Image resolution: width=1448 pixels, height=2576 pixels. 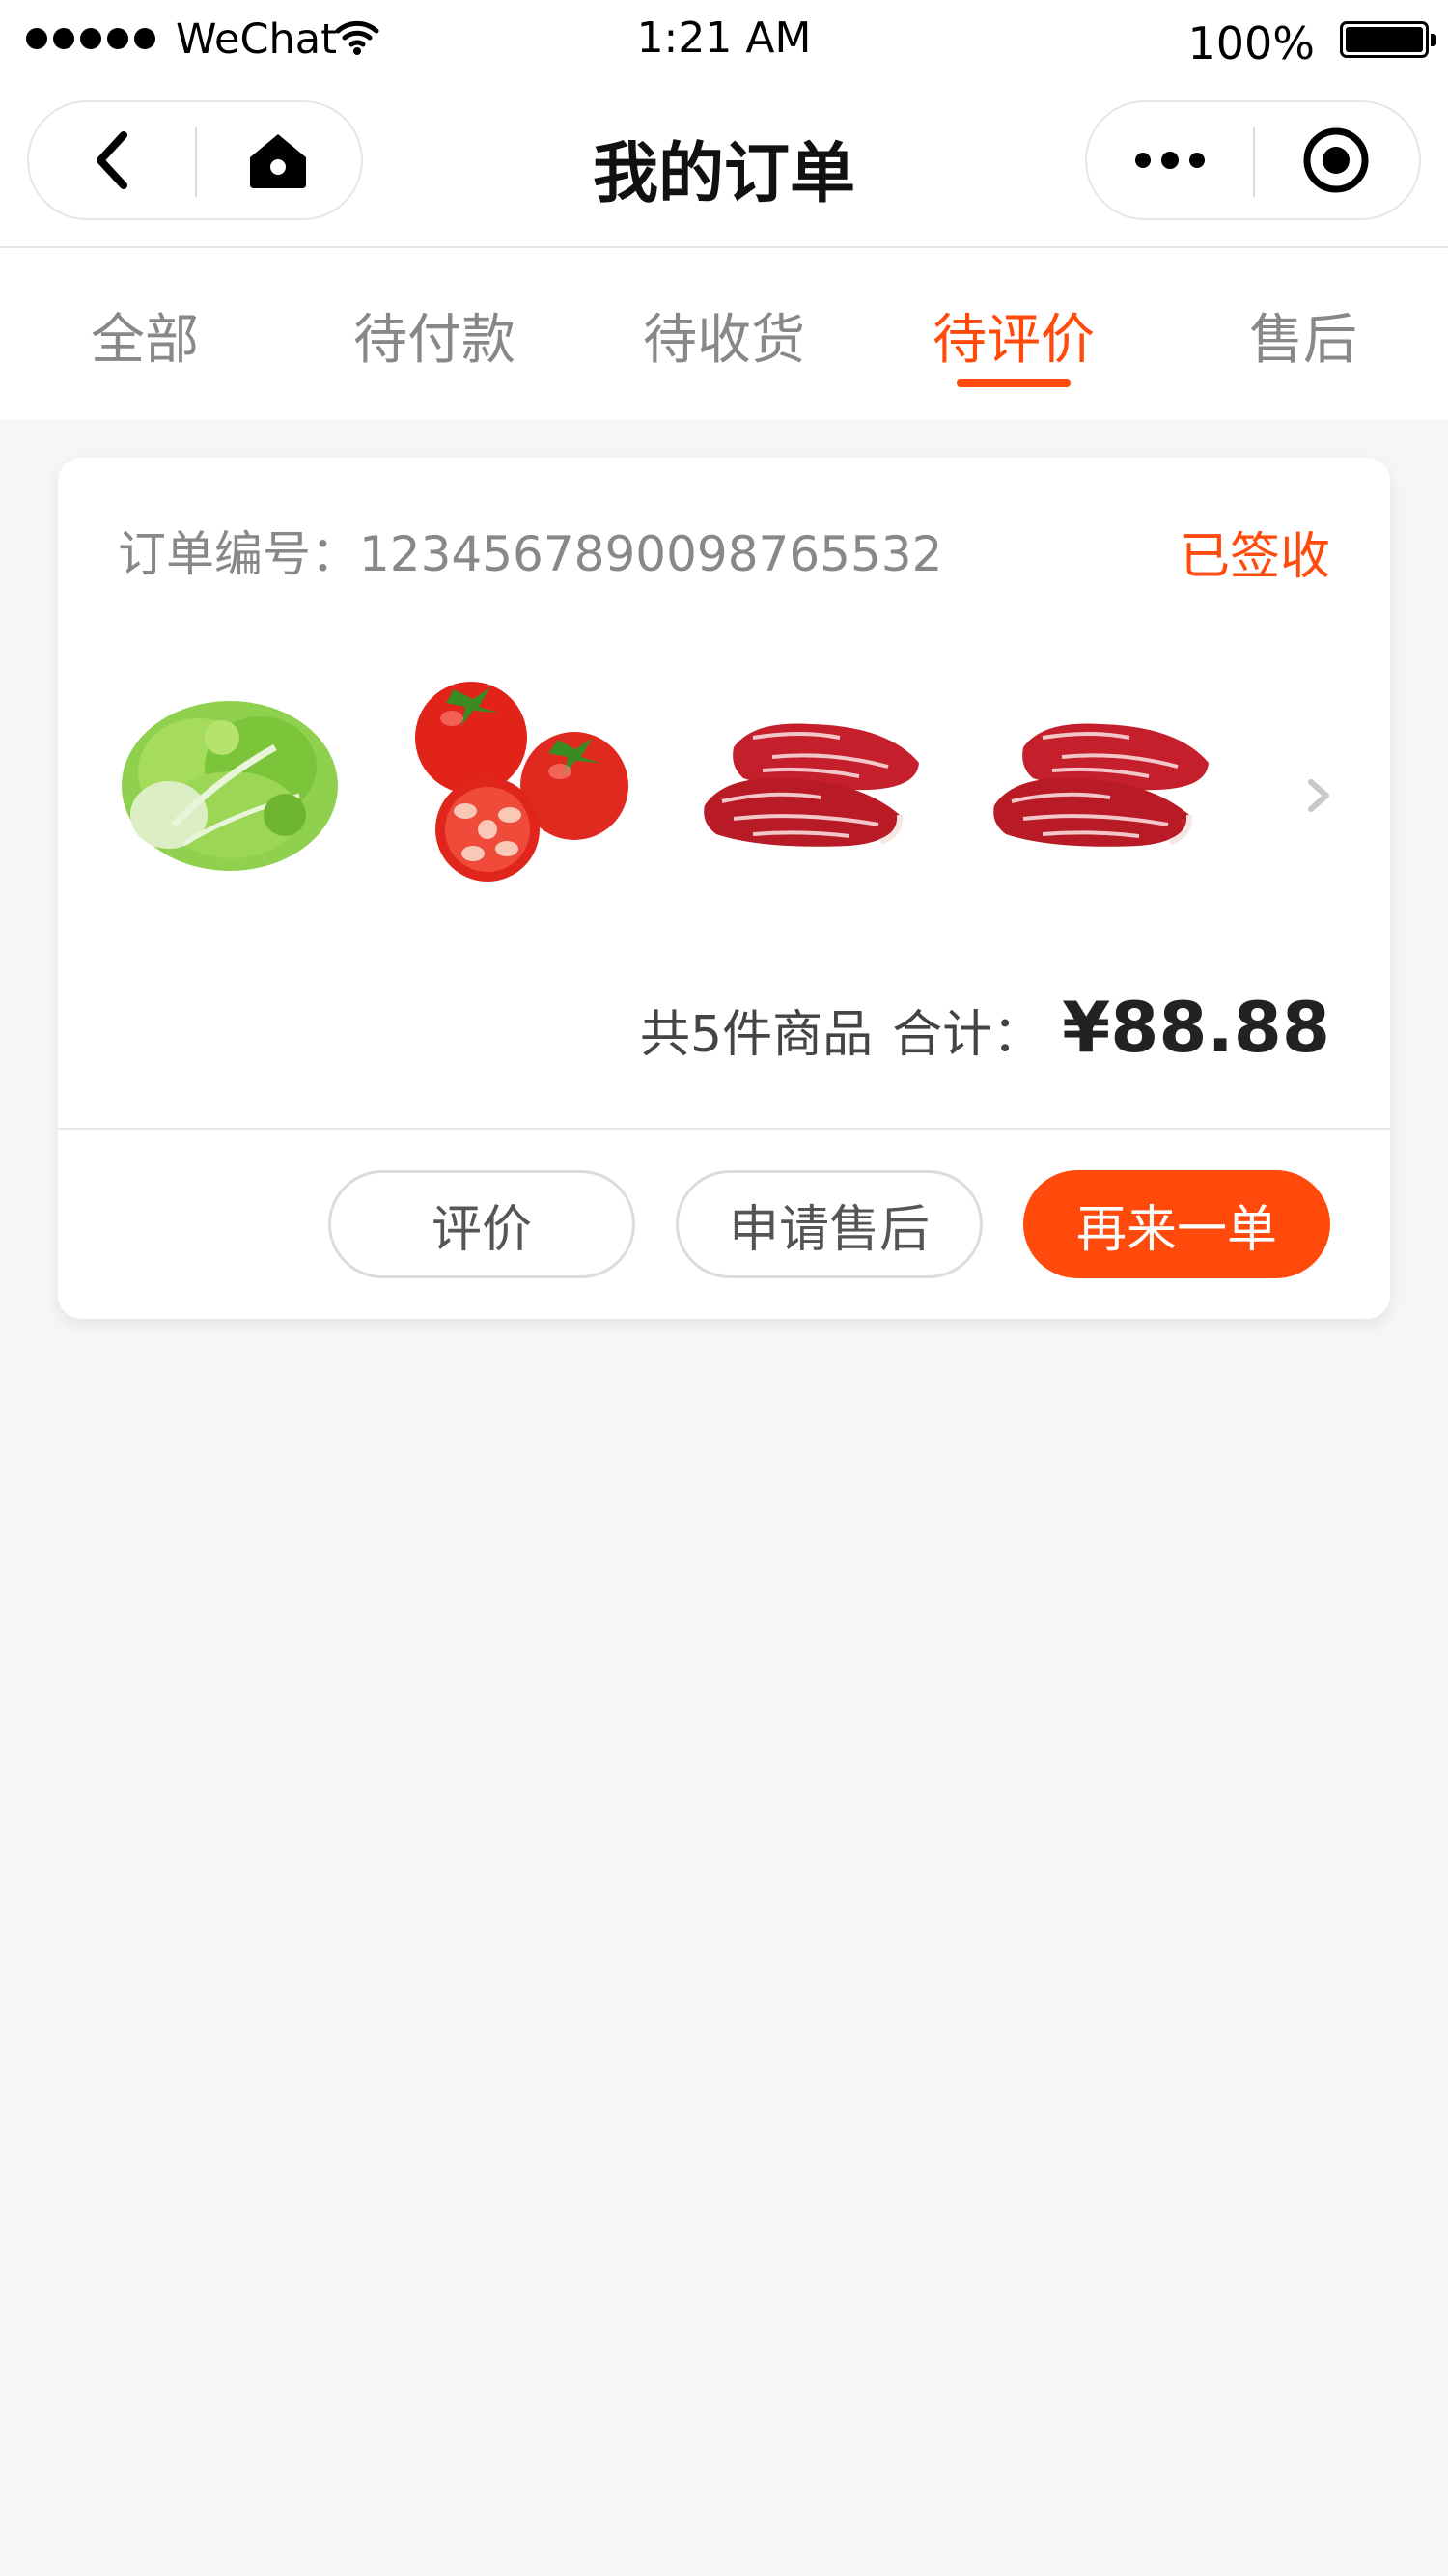 What do you see at coordinates (1319, 796) in the screenshot?
I see `chevron-right-icon` at bounding box center [1319, 796].